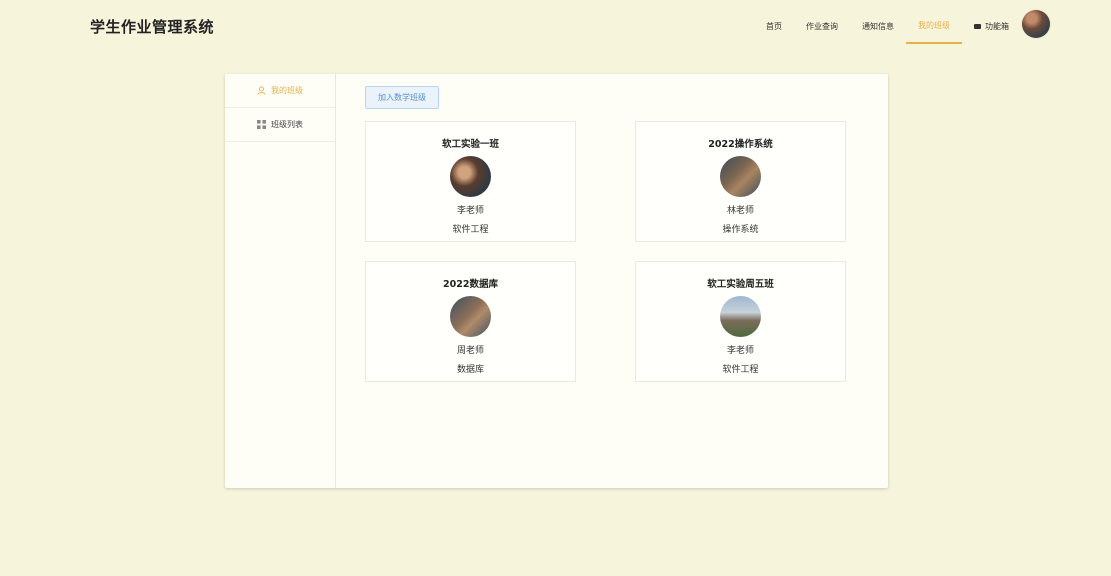 The height and width of the screenshot is (576, 1111). I want to click on nav-notifications-label: 通知信息, so click(878, 26).